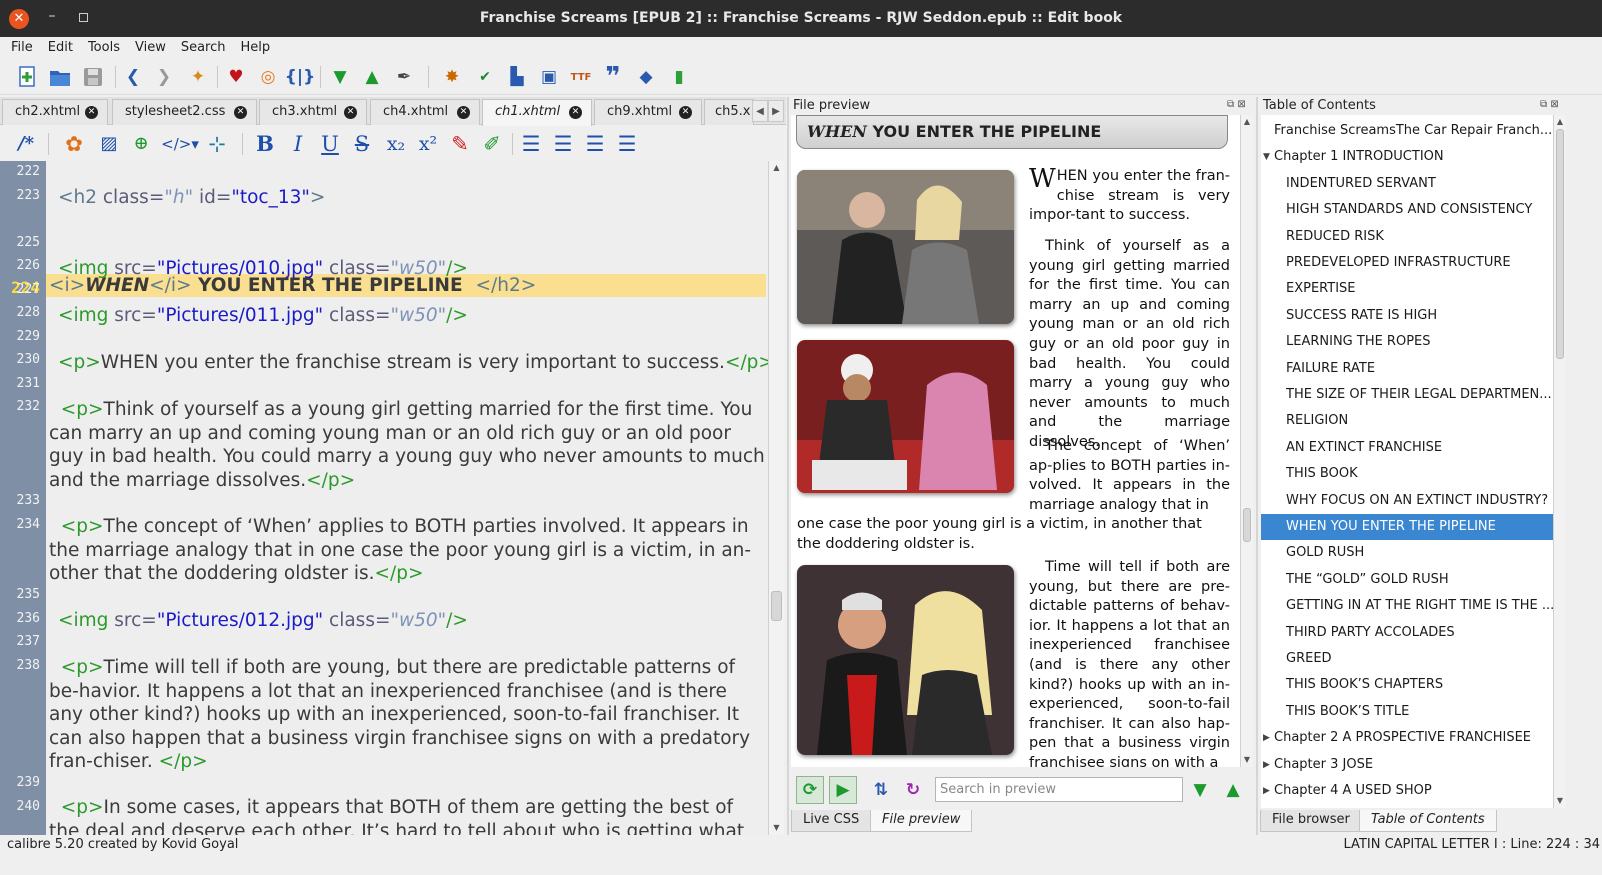  Describe the element at coordinates (913, 790) in the screenshot. I see `reload-css-icon: ↻` at that location.